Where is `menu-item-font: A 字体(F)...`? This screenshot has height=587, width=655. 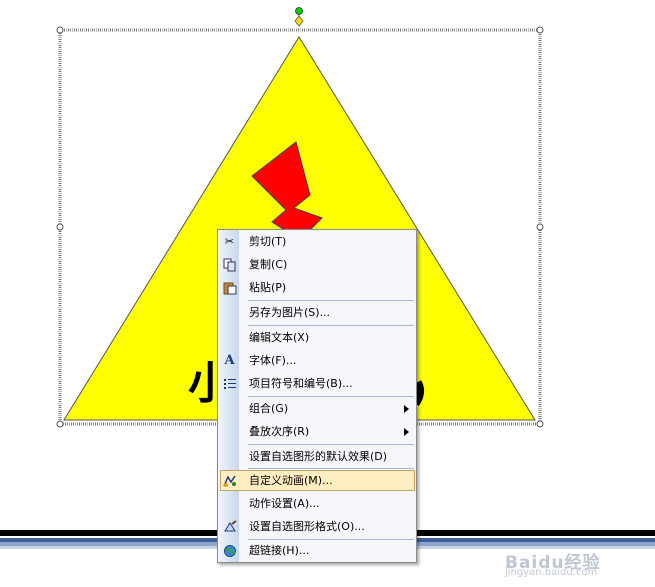
menu-item-font: A 字体(F)... is located at coordinates (317, 361).